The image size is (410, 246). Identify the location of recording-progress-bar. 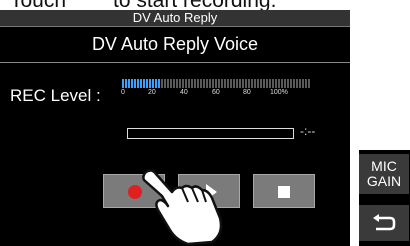
(210, 133).